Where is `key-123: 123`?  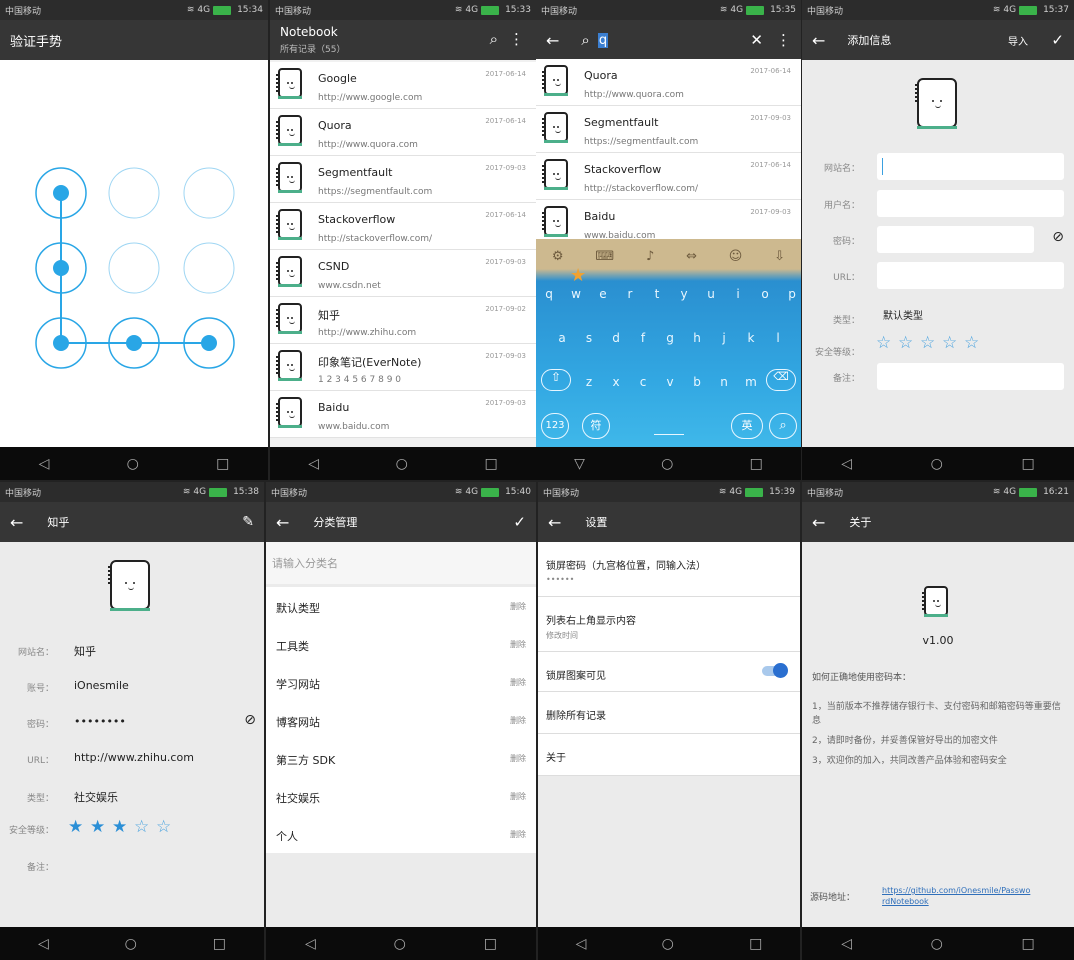
key-123: 123 is located at coordinates (555, 426).